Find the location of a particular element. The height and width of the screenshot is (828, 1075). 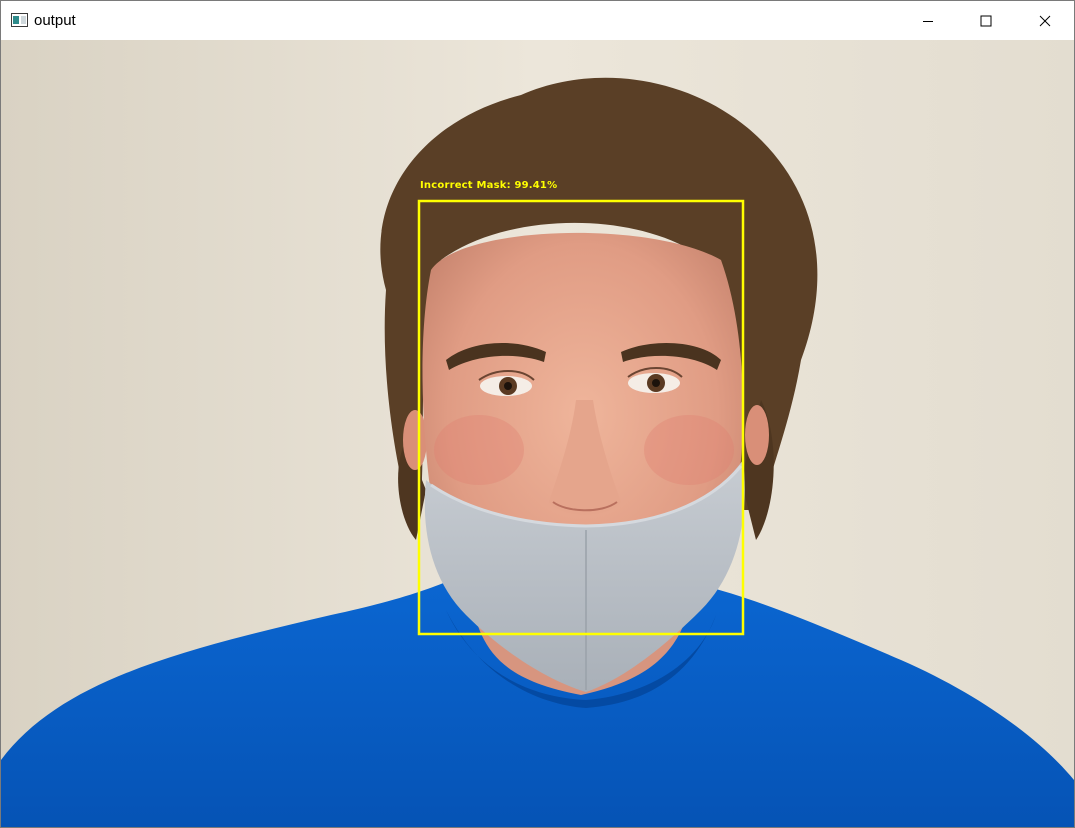

app-icon is located at coordinates (19, 20).